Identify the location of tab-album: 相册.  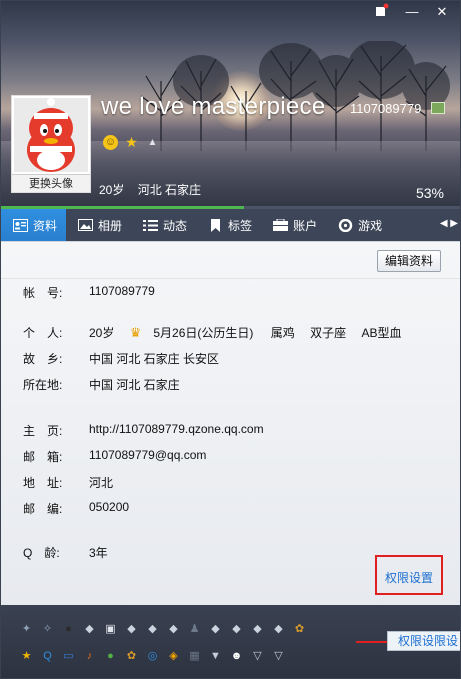
(98, 225).